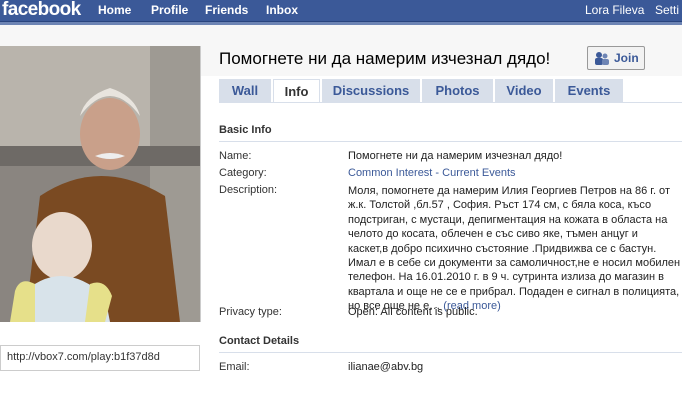 The width and height of the screenshot is (682, 401). What do you see at coordinates (602, 58) in the screenshot?
I see `people-icon` at bounding box center [602, 58].